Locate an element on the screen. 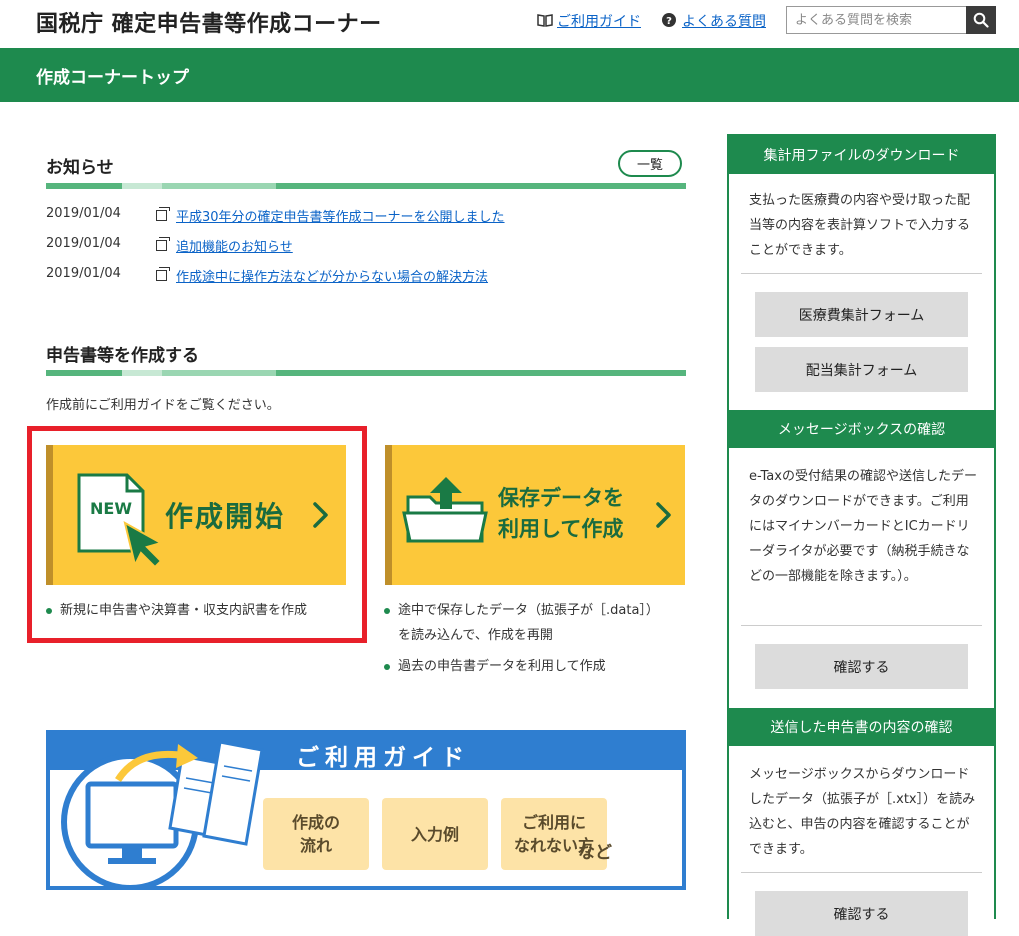 This screenshot has height=936, width=1019. news-heading: お知らせ is located at coordinates (80, 168).